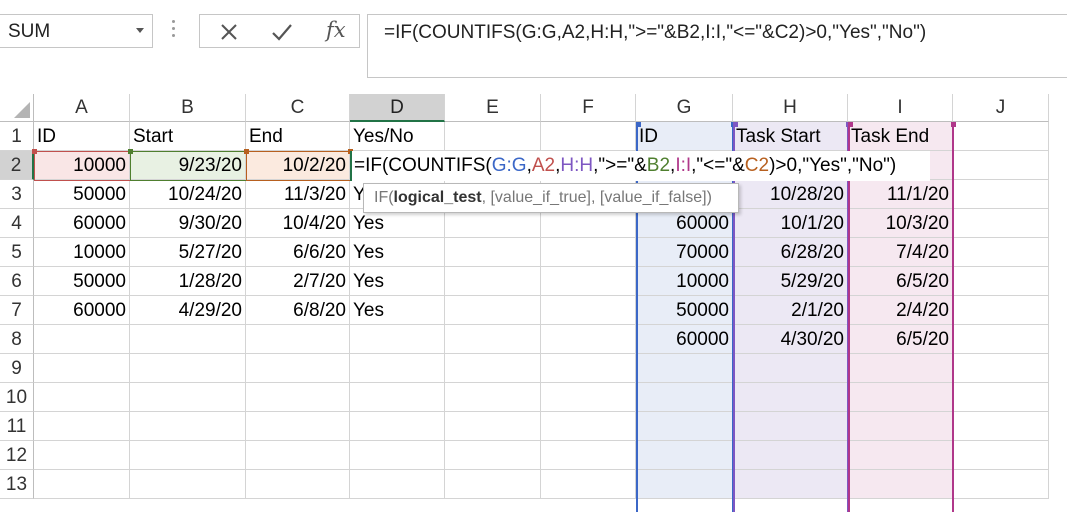 The width and height of the screenshot is (1067, 512). Describe the element at coordinates (684, 108) in the screenshot. I see `column-header-g: G` at that location.